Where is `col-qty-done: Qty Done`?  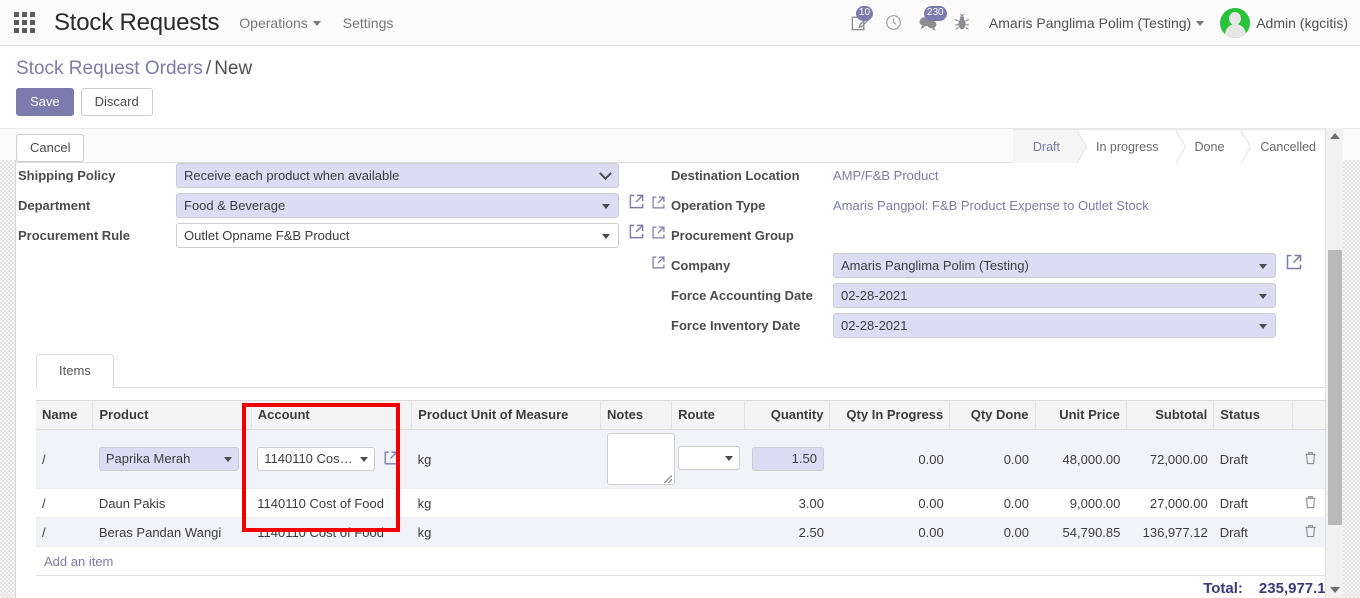
col-qty-done: Qty Done is located at coordinates (992, 415).